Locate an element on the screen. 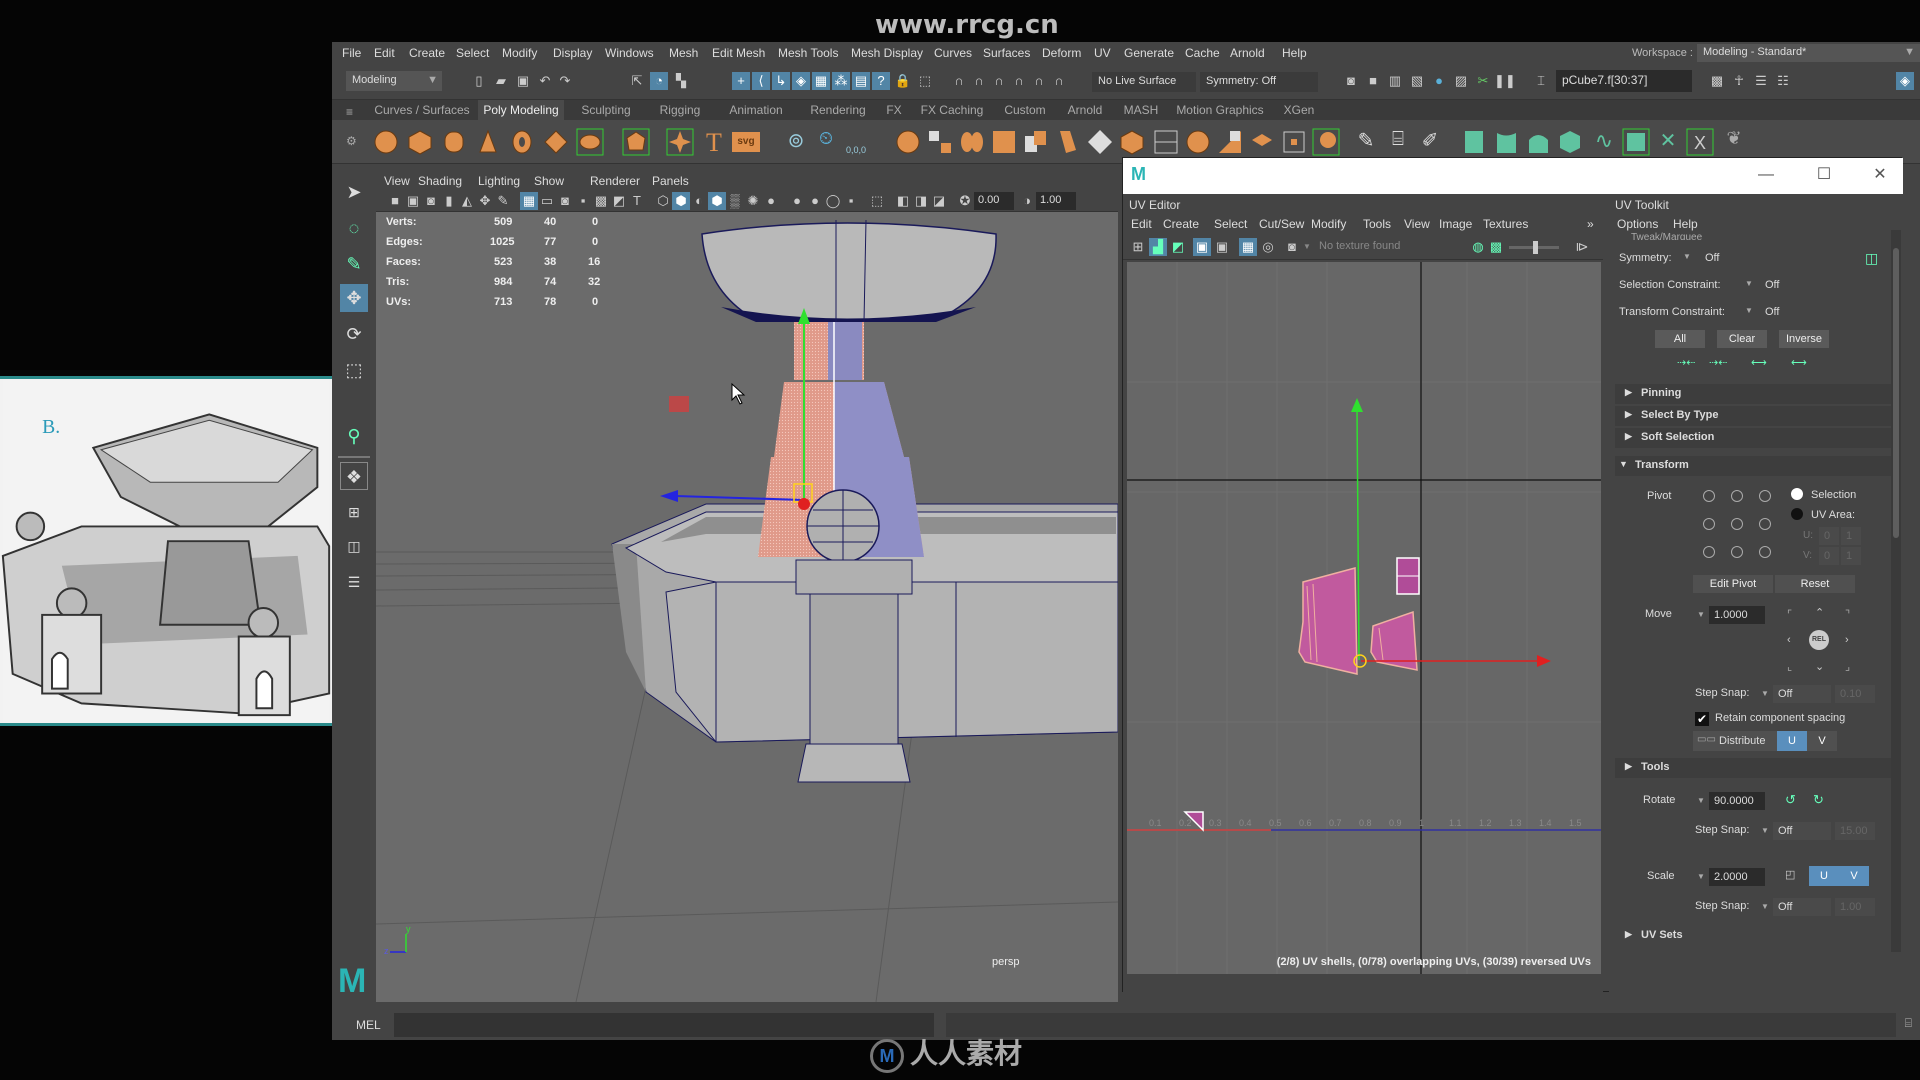 This screenshot has width=1920, height=1080. svg-tool-icon: svg is located at coordinates (746, 142).